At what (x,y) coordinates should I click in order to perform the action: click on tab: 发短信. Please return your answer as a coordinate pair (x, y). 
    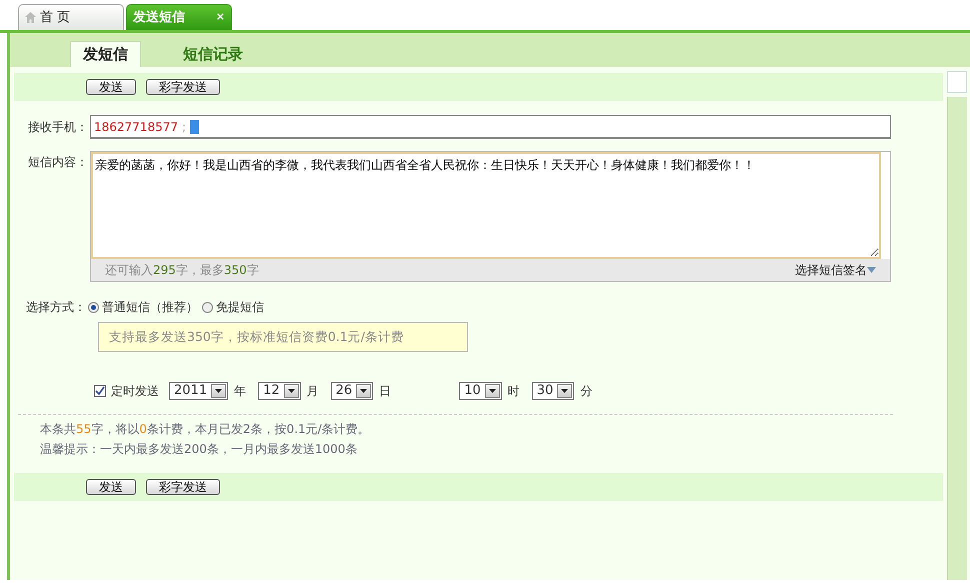
    Looking at the image, I should click on (105, 54).